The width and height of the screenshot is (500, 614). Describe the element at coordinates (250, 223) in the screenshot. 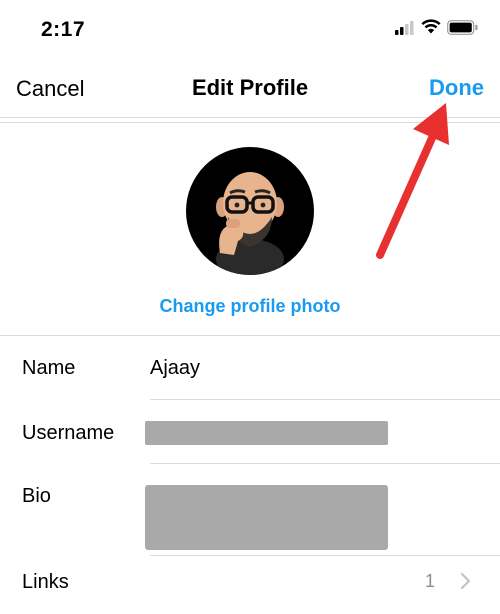

I see `memoji-avatar-icon` at that location.